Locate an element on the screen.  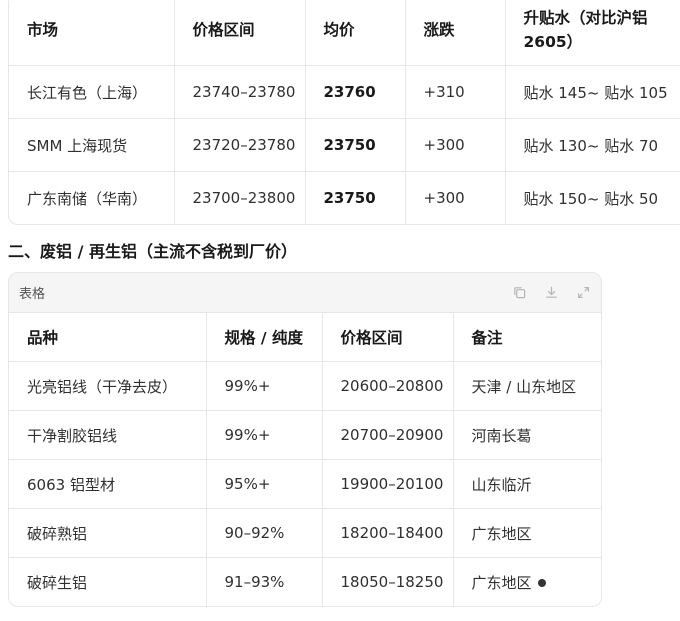
cell-spec: 91–93% is located at coordinates (264, 581).